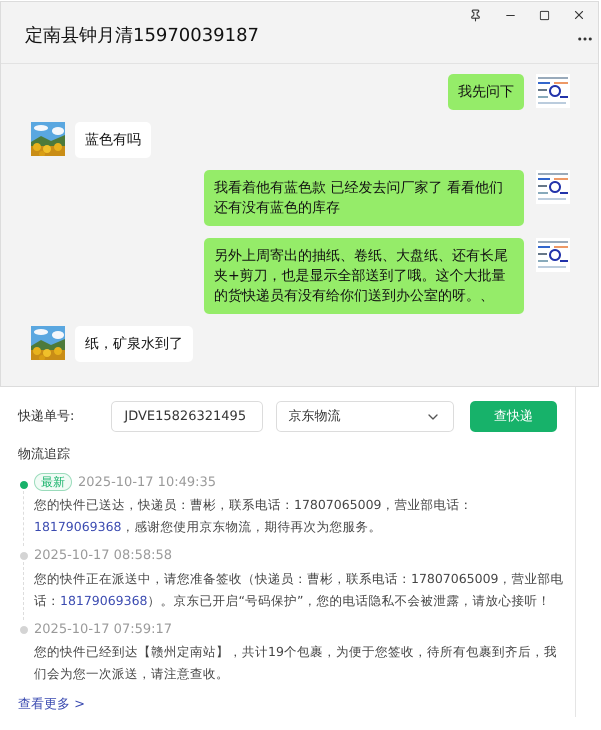  I want to click on latest-tag: 最新, so click(53, 482).